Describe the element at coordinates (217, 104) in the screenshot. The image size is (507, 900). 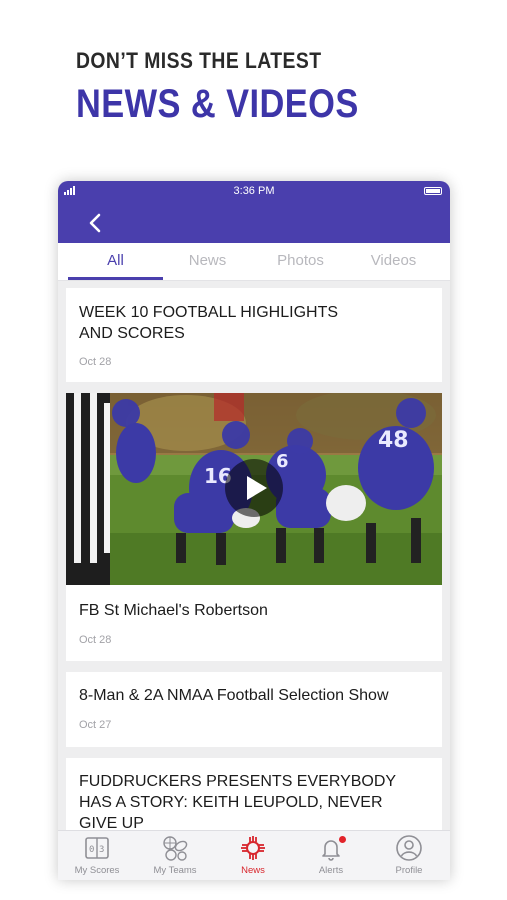
I see `promo-title: NEWS & VIDEOS` at that location.